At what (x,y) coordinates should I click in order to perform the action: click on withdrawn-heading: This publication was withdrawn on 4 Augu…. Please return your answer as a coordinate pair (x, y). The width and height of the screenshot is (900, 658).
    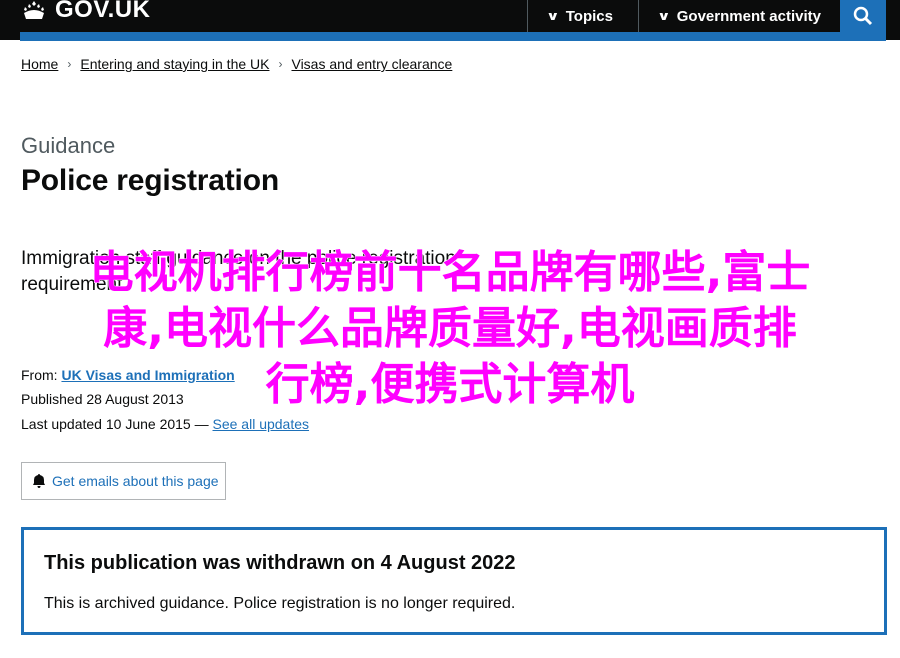
    Looking at the image, I should click on (280, 563).